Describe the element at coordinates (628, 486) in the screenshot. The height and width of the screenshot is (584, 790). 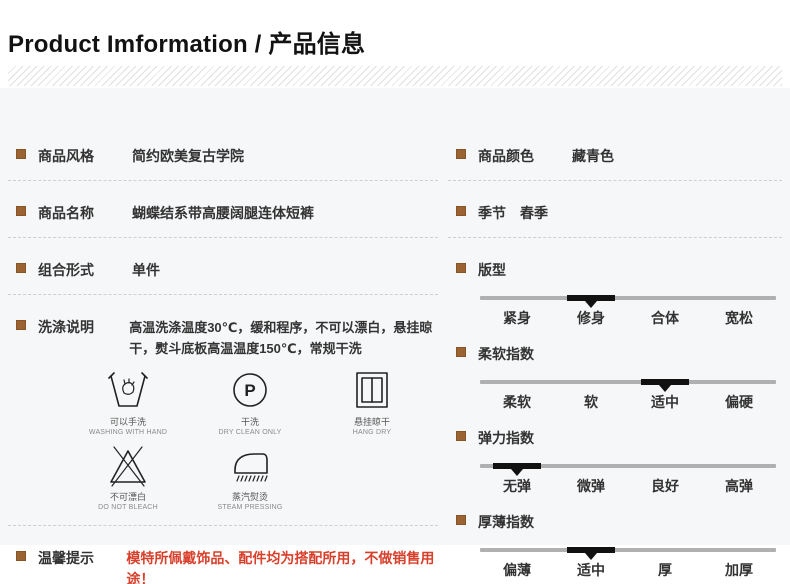
I see `scale-options: 无弹 微弹 良好 高弹` at that location.